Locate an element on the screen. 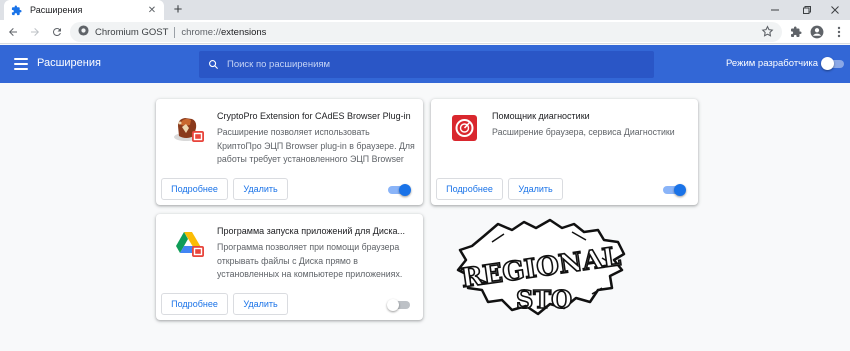 The image size is (850, 351). url-host: extensions is located at coordinates (243, 32).